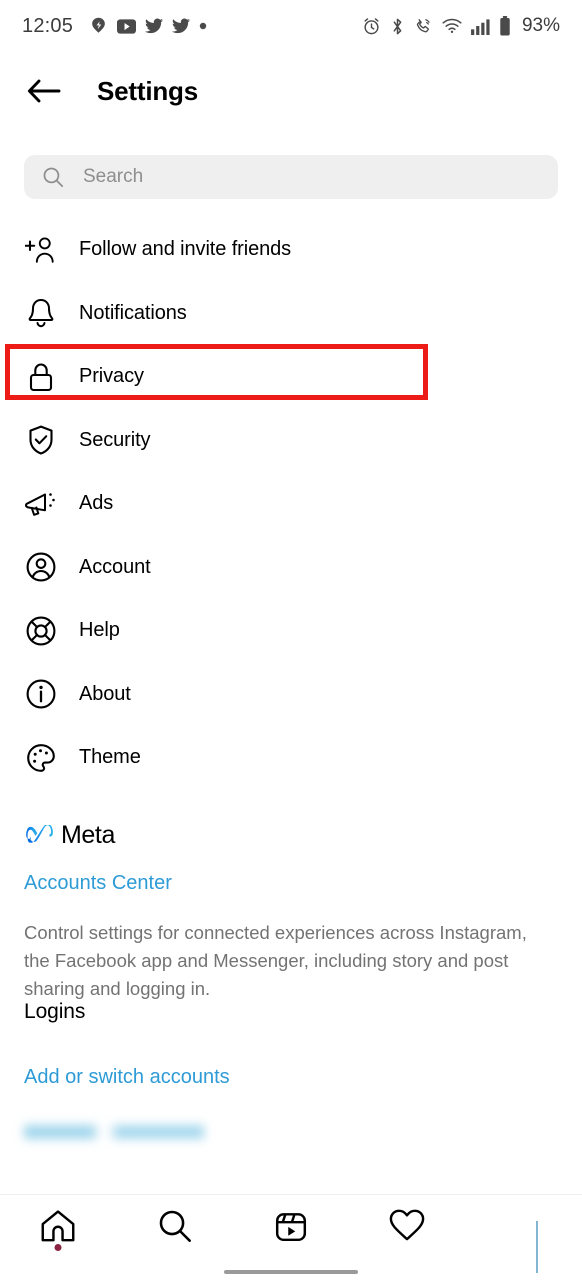 Image resolution: width=582 pixels, height=1286 pixels. Describe the element at coordinates (540, 25) in the screenshot. I see `battery-percent: 93%` at that location.